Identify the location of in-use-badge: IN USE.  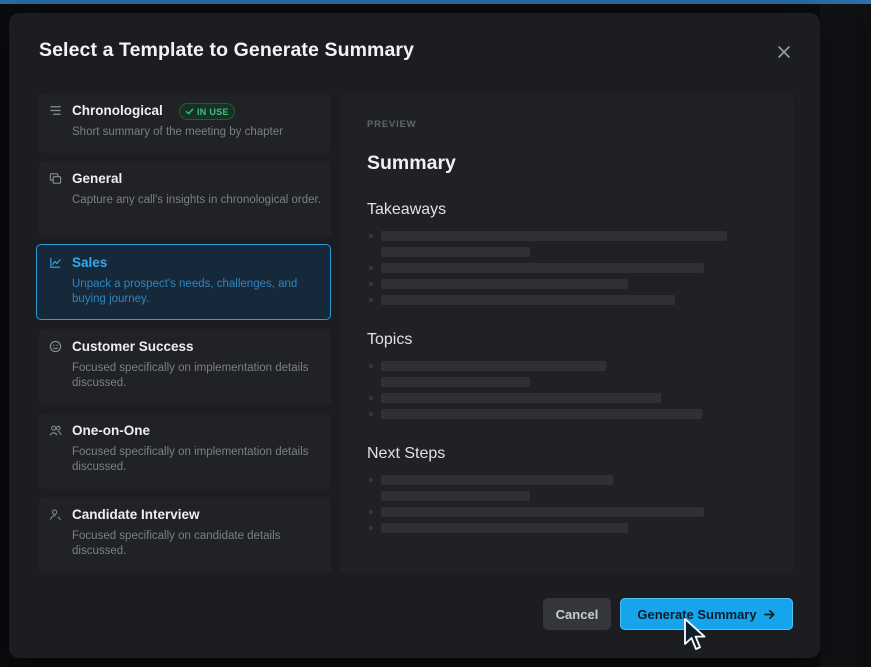
(207, 111).